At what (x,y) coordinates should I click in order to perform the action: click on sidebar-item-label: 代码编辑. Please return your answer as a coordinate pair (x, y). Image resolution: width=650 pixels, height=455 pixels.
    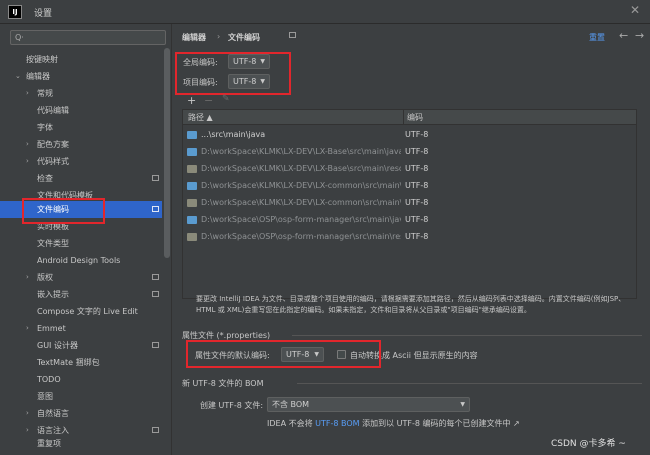
    Looking at the image, I should click on (53, 110).